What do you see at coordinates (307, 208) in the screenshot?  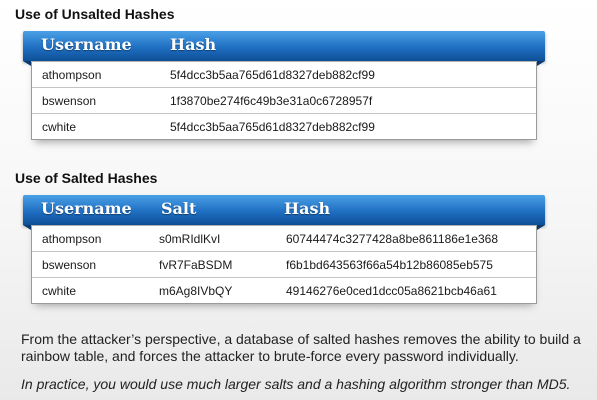 I see `salted-header-hash: Hash` at bounding box center [307, 208].